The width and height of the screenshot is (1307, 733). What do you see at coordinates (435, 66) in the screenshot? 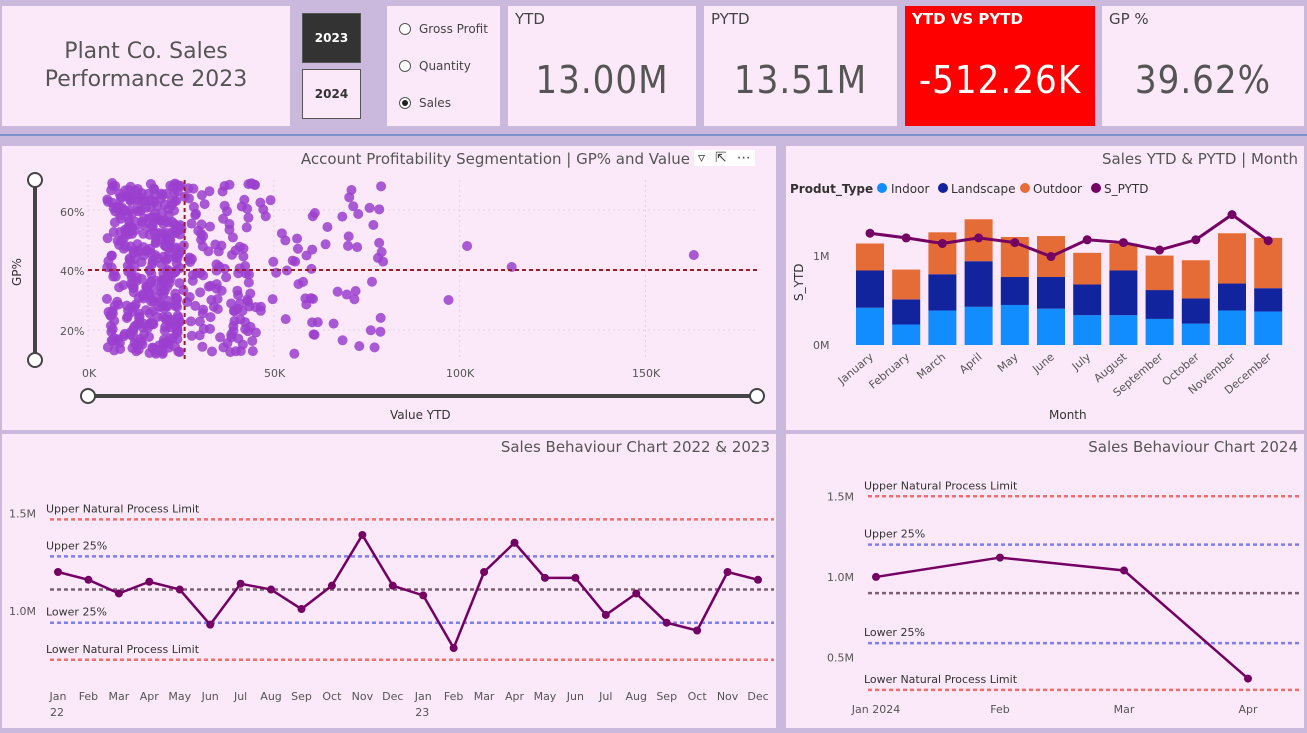
I see `metric-option-quantity: Quantity` at bounding box center [435, 66].